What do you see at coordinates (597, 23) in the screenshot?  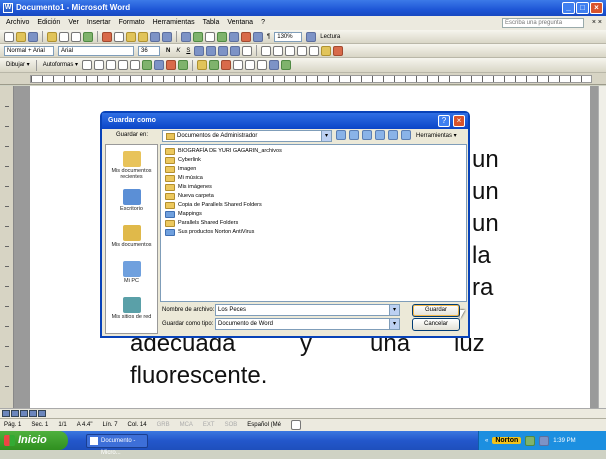 I see `close-document-button: × ×` at bounding box center [597, 23].